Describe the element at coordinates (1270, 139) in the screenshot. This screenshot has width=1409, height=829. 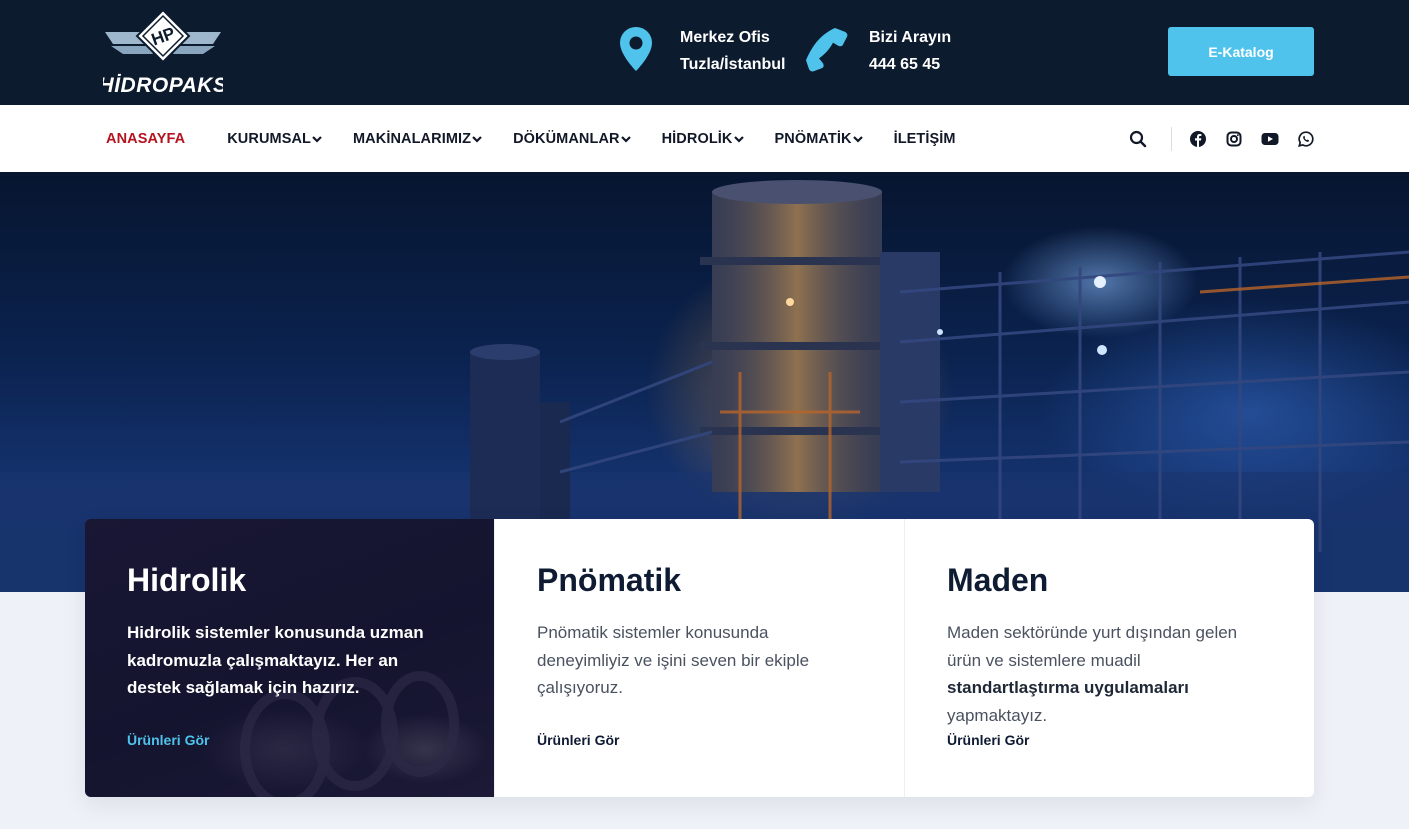
I see `youtube-icon` at that location.